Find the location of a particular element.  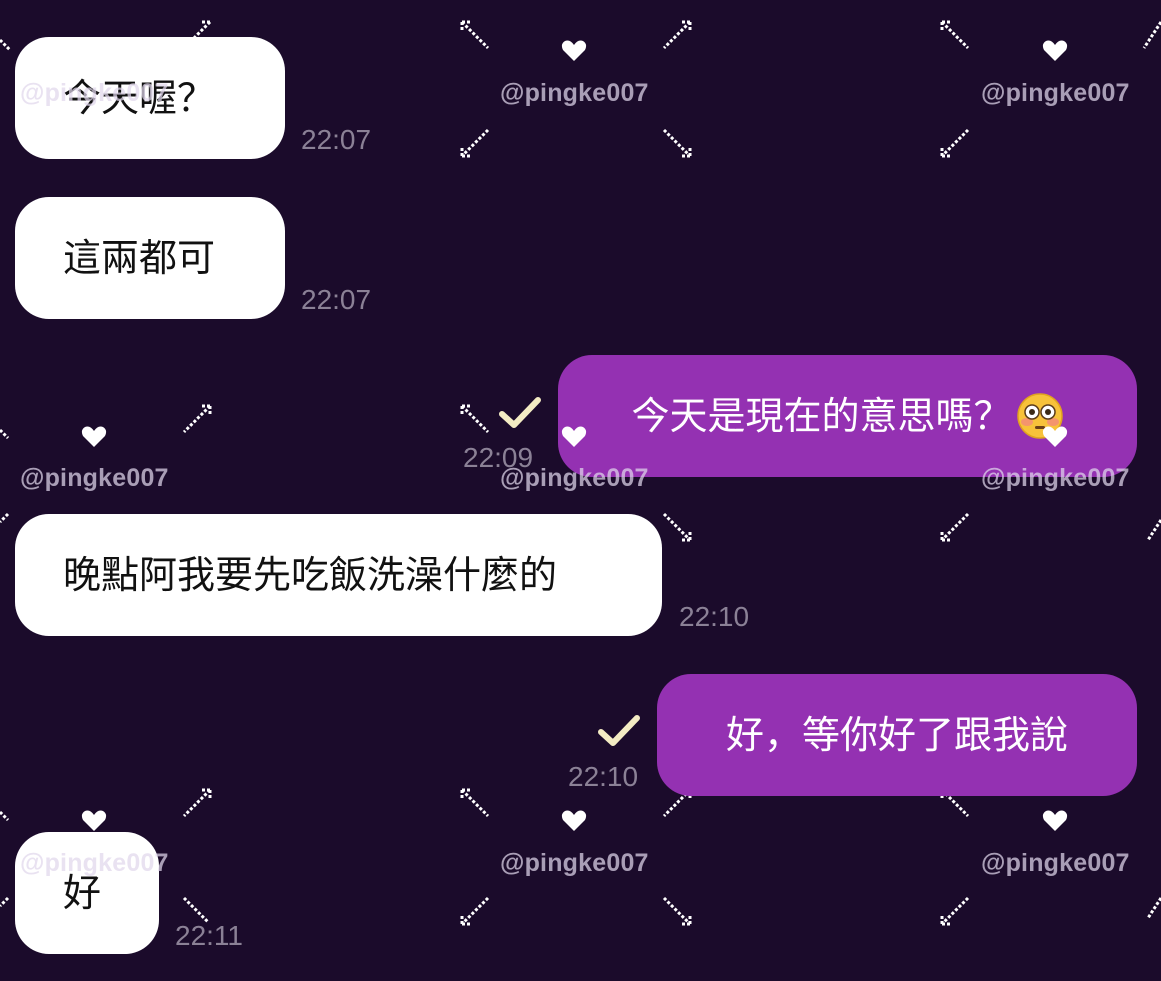

message-text: 晚點阿我要先吃飯洗澡什麼的 is located at coordinates (310, 575).